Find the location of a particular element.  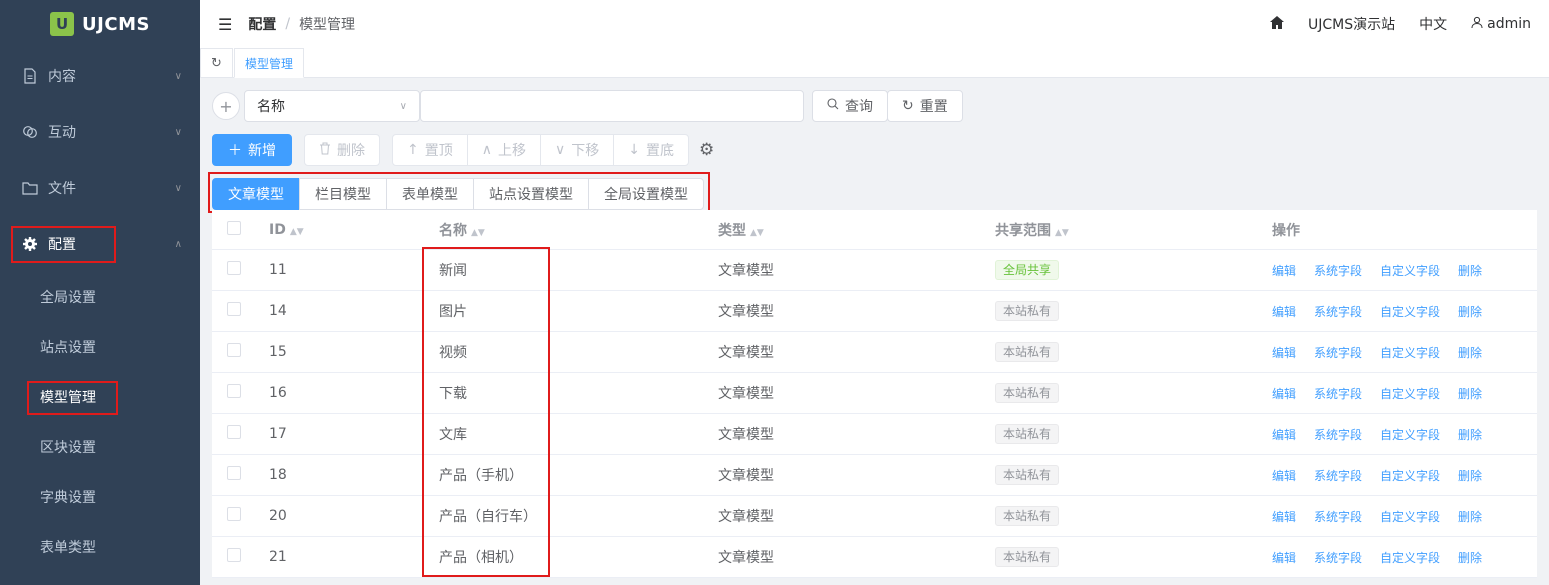

chevron-down-icon: ∨ is located at coordinates (178, 188).